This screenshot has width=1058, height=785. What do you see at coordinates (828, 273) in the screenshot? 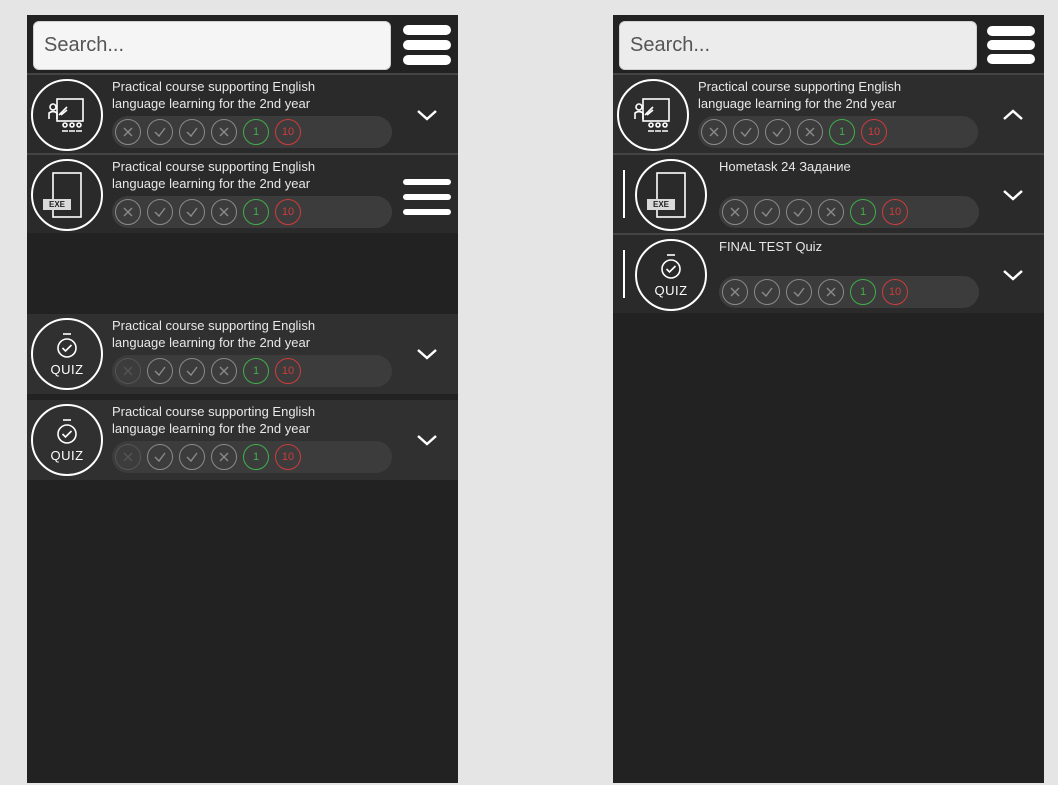
I see `list-item: QUIZ FINAL TEST Quiz 1 10` at bounding box center [828, 273].